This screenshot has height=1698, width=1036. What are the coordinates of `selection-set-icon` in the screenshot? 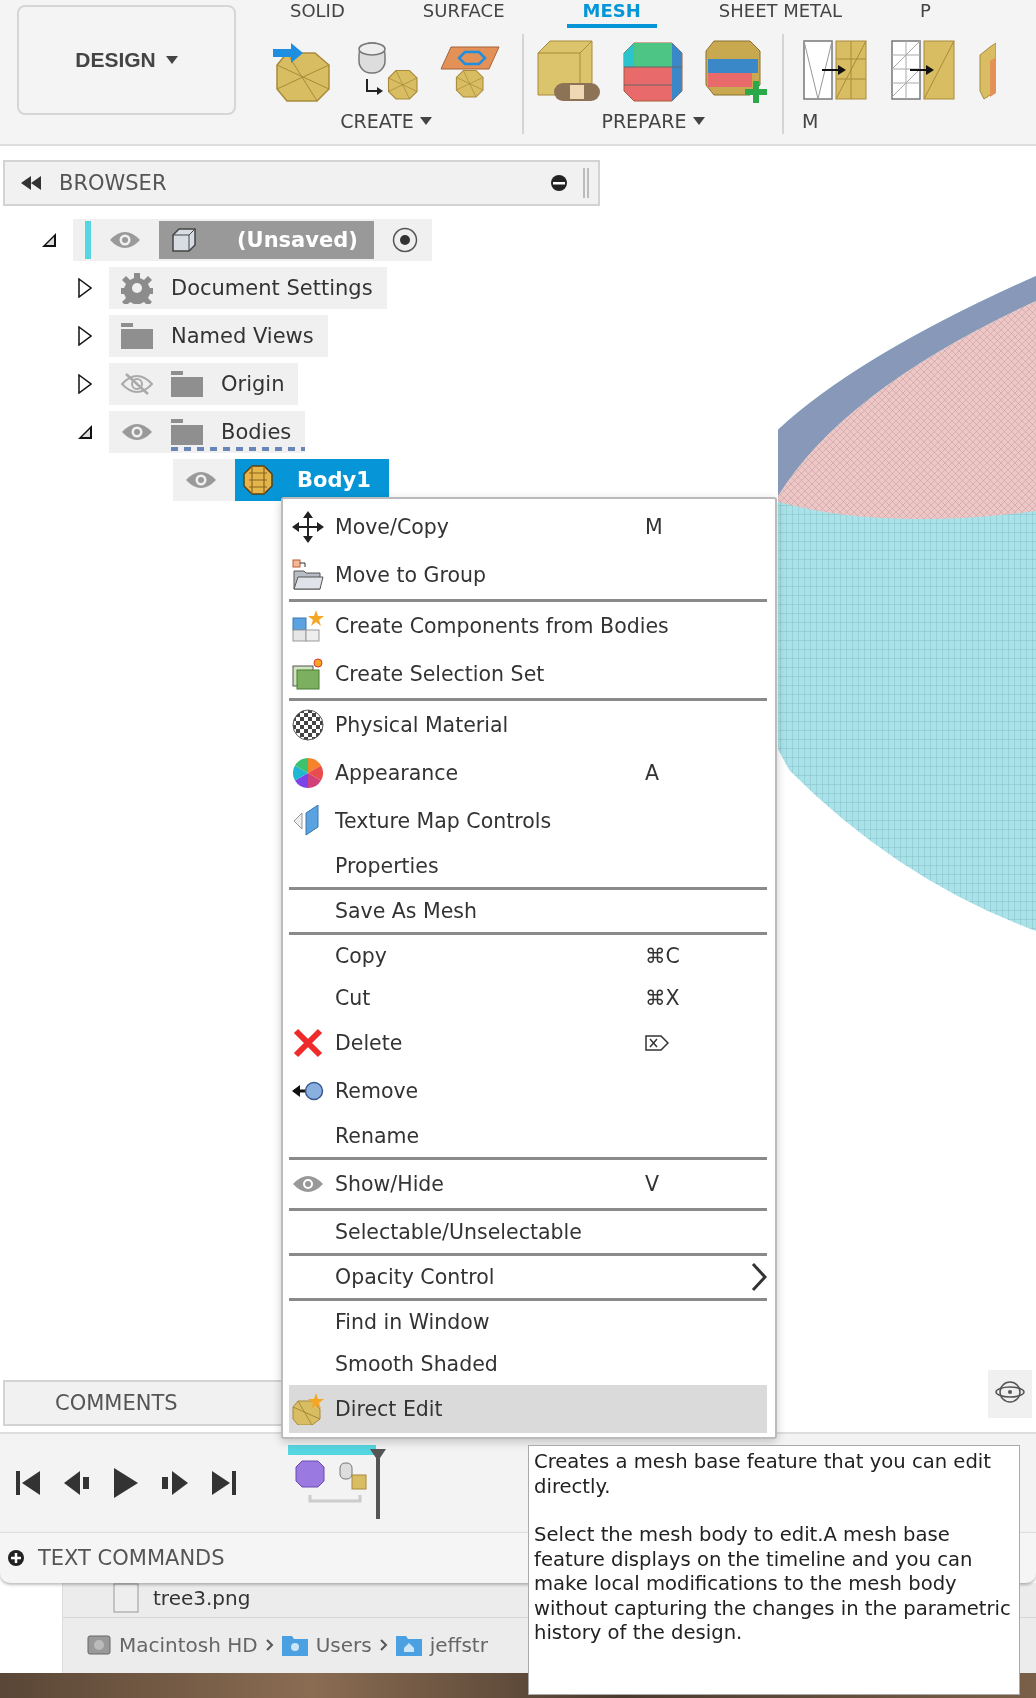 It's located at (308, 674).